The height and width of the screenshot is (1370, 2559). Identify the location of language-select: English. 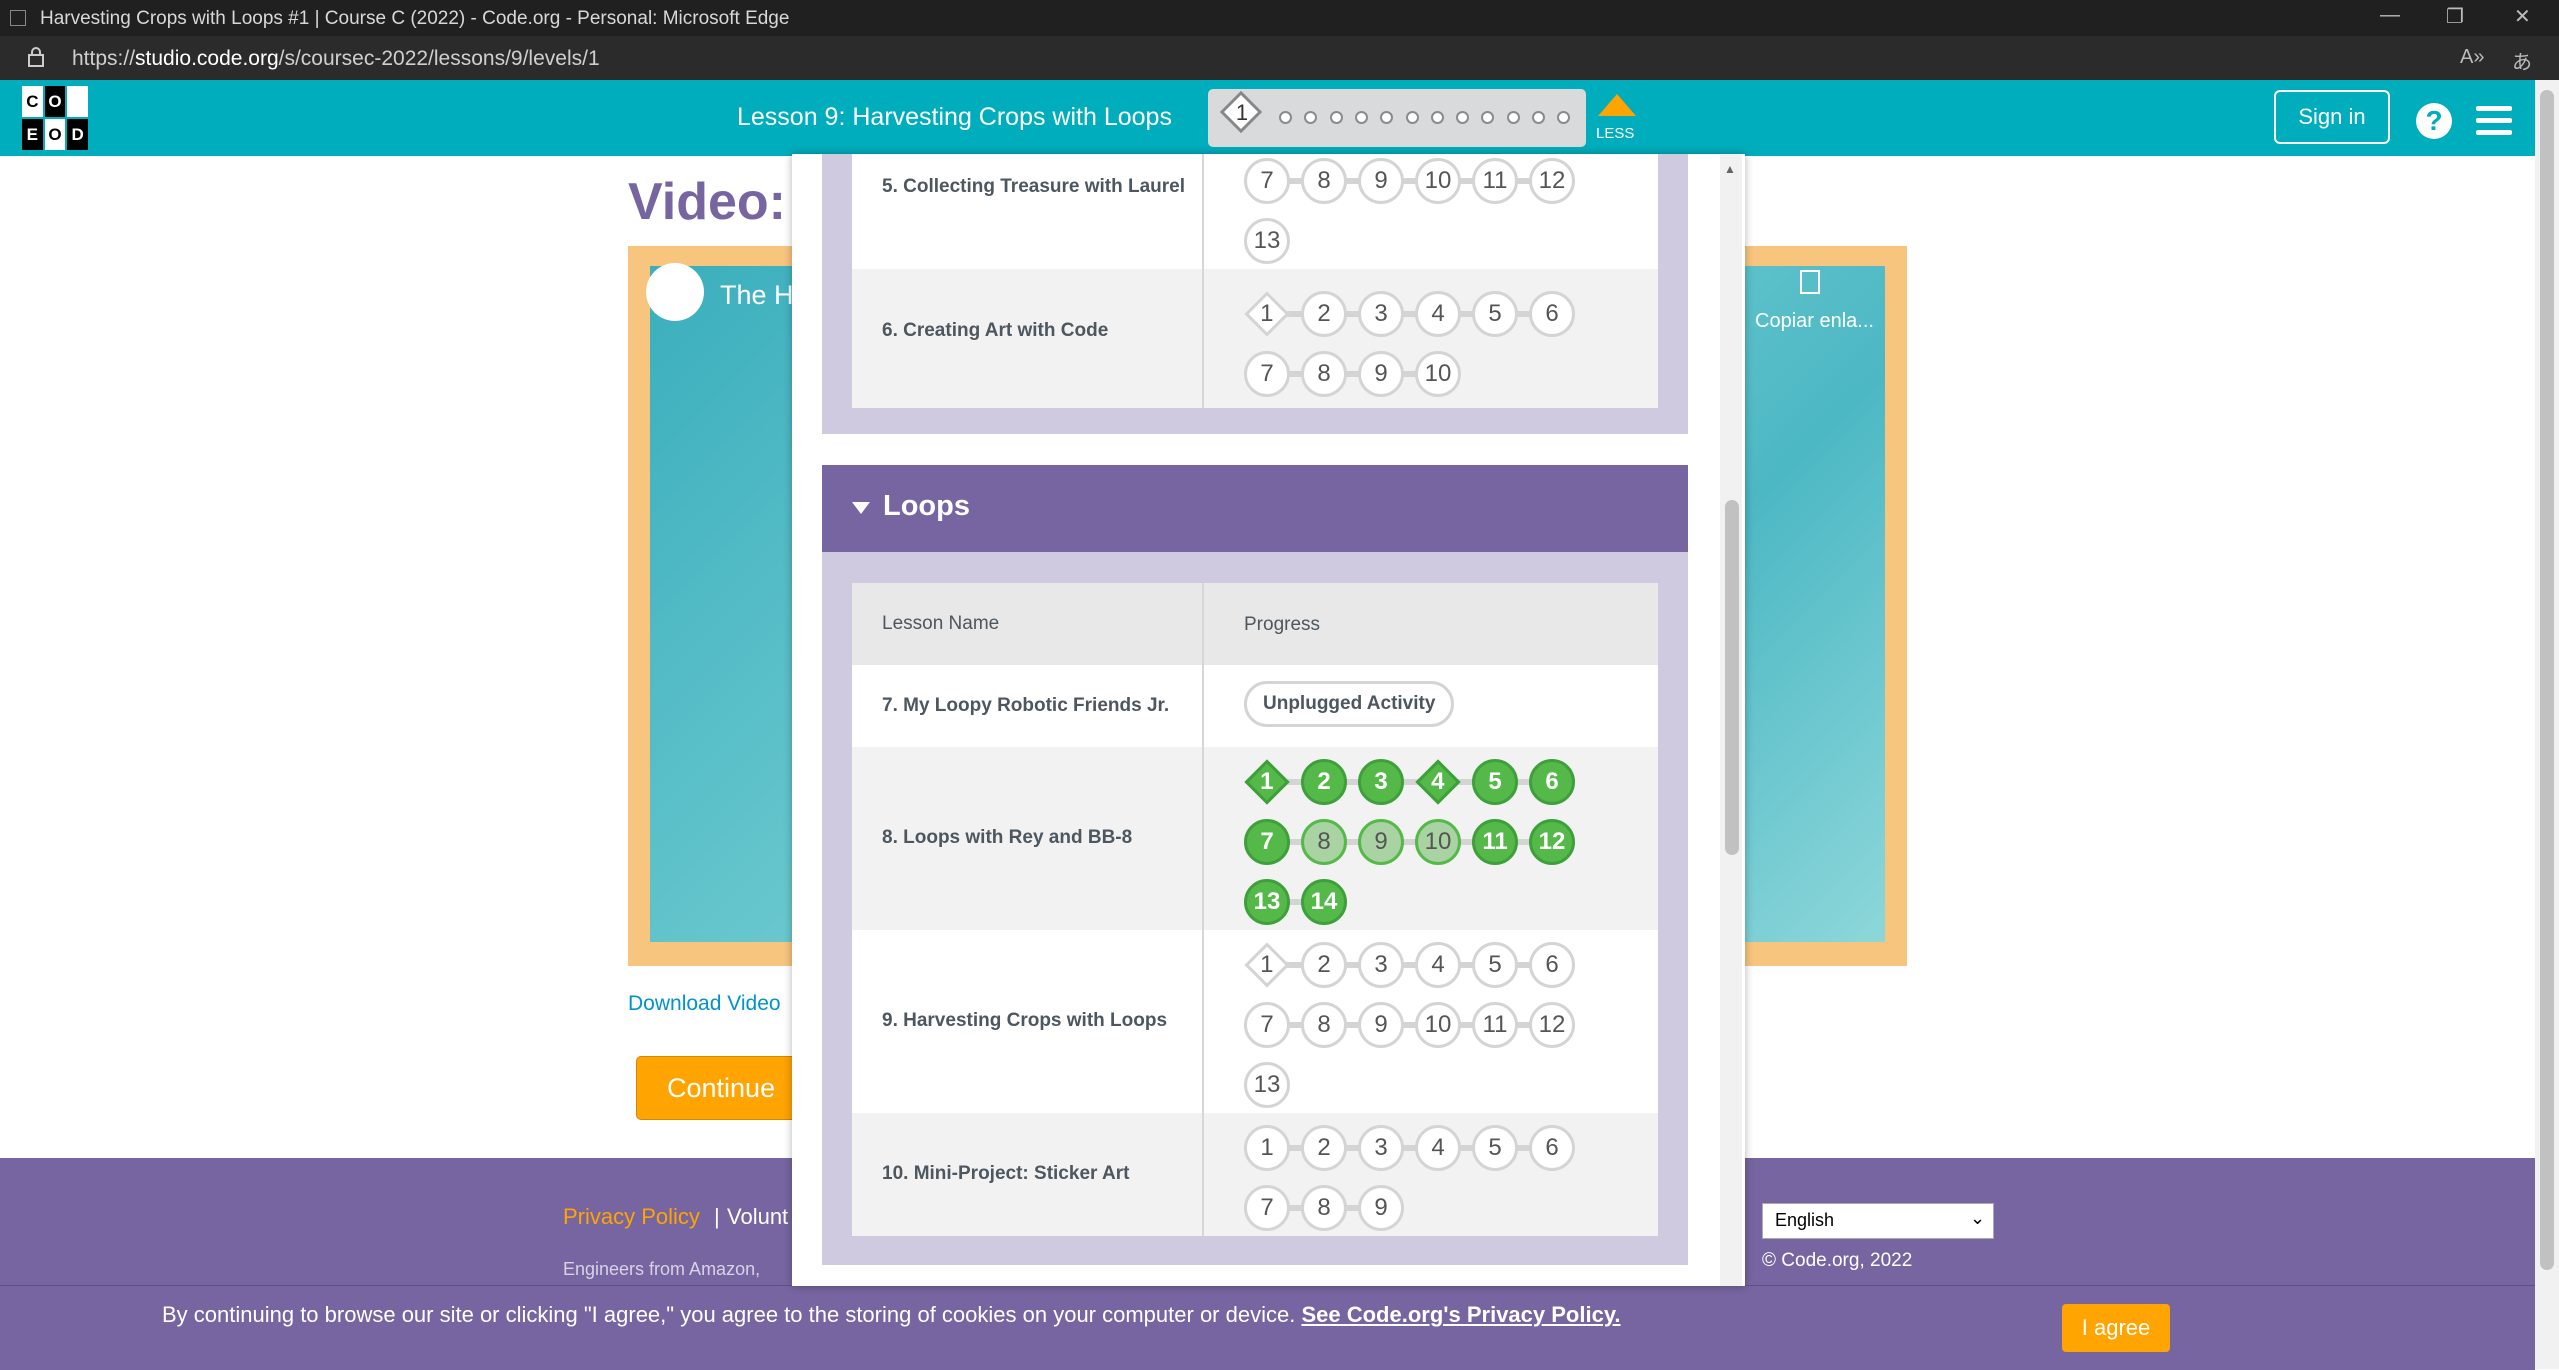
(1878, 1221).